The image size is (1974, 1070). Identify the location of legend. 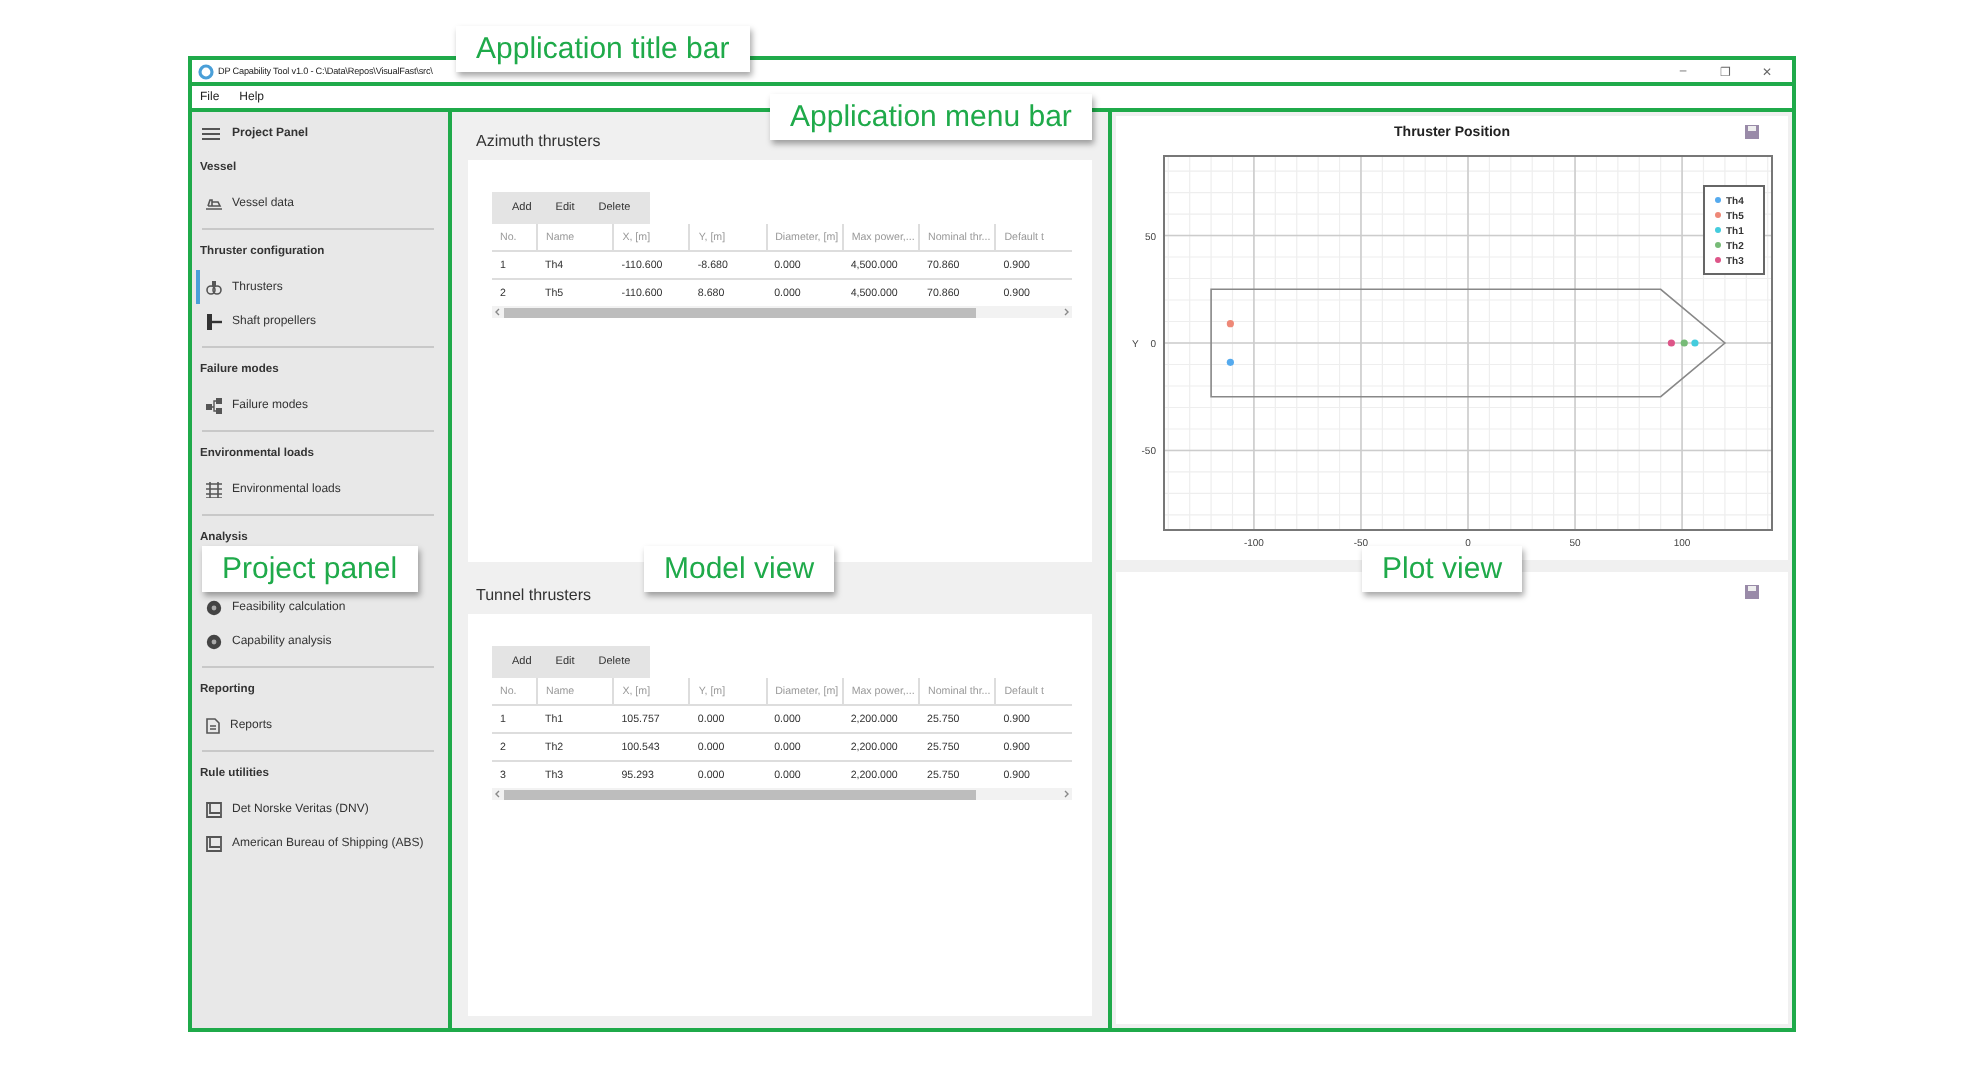
(1734, 230).